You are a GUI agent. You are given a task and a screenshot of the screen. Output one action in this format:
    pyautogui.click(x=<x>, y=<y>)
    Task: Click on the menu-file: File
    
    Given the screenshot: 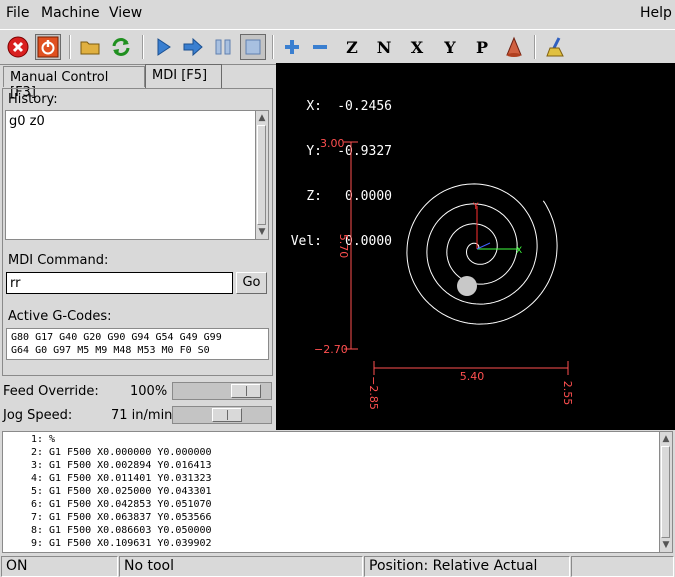 What is the action you would take?
    pyautogui.click(x=17, y=13)
    